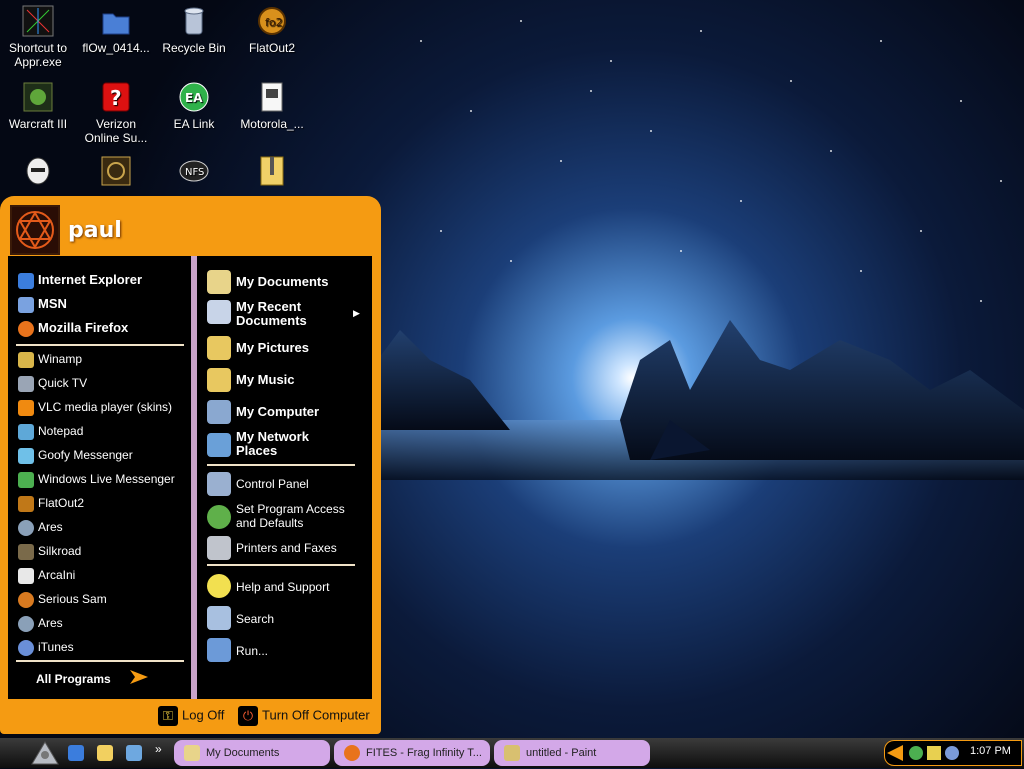 The height and width of the screenshot is (769, 1024). Describe the element at coordinates (287, 618) in the screenshot. I see `menu-item-search: Search` at that location.